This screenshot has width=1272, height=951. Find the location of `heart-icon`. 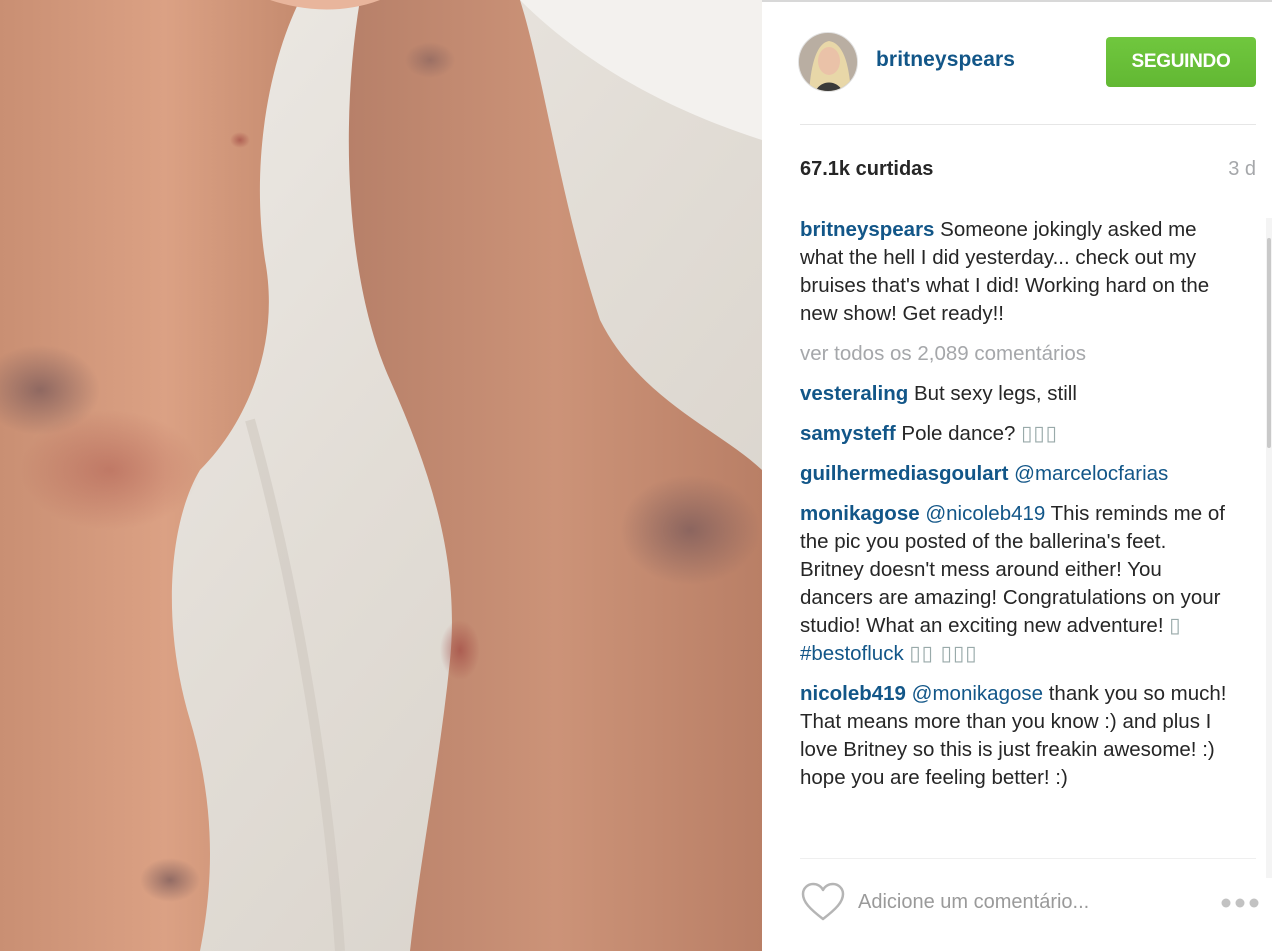

heart-icon is located at coordinates (823, 902).